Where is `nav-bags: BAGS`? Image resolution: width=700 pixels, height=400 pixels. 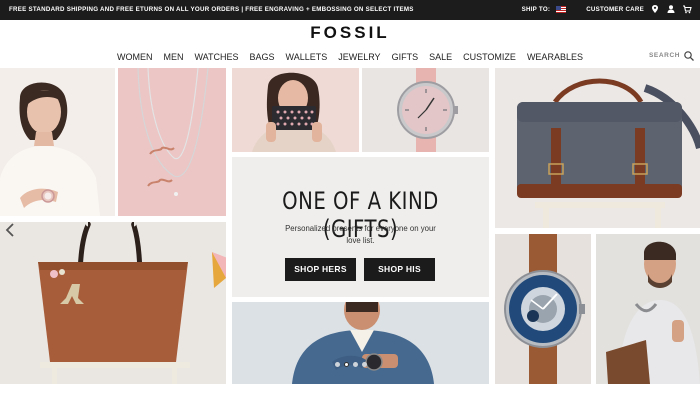
nav-bags: BAGS is located at coordinates (262, 57).